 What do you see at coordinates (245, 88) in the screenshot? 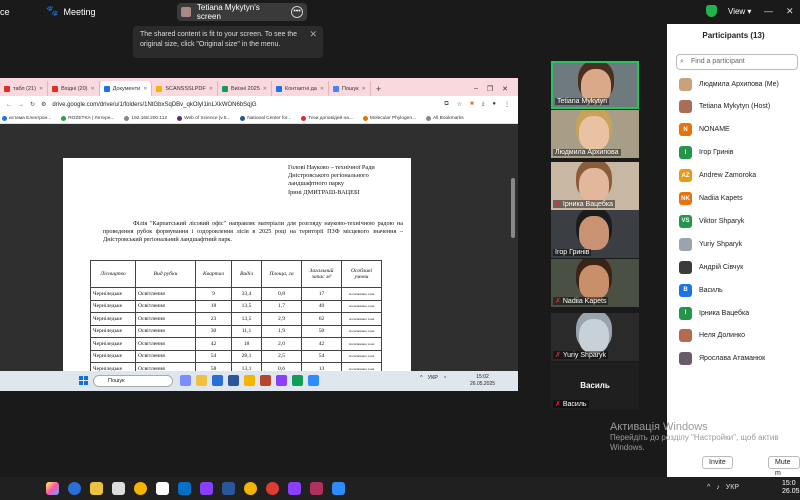
I see `browser-tab: Виїзні 2025 ✕` at bounding box center [245, 88].